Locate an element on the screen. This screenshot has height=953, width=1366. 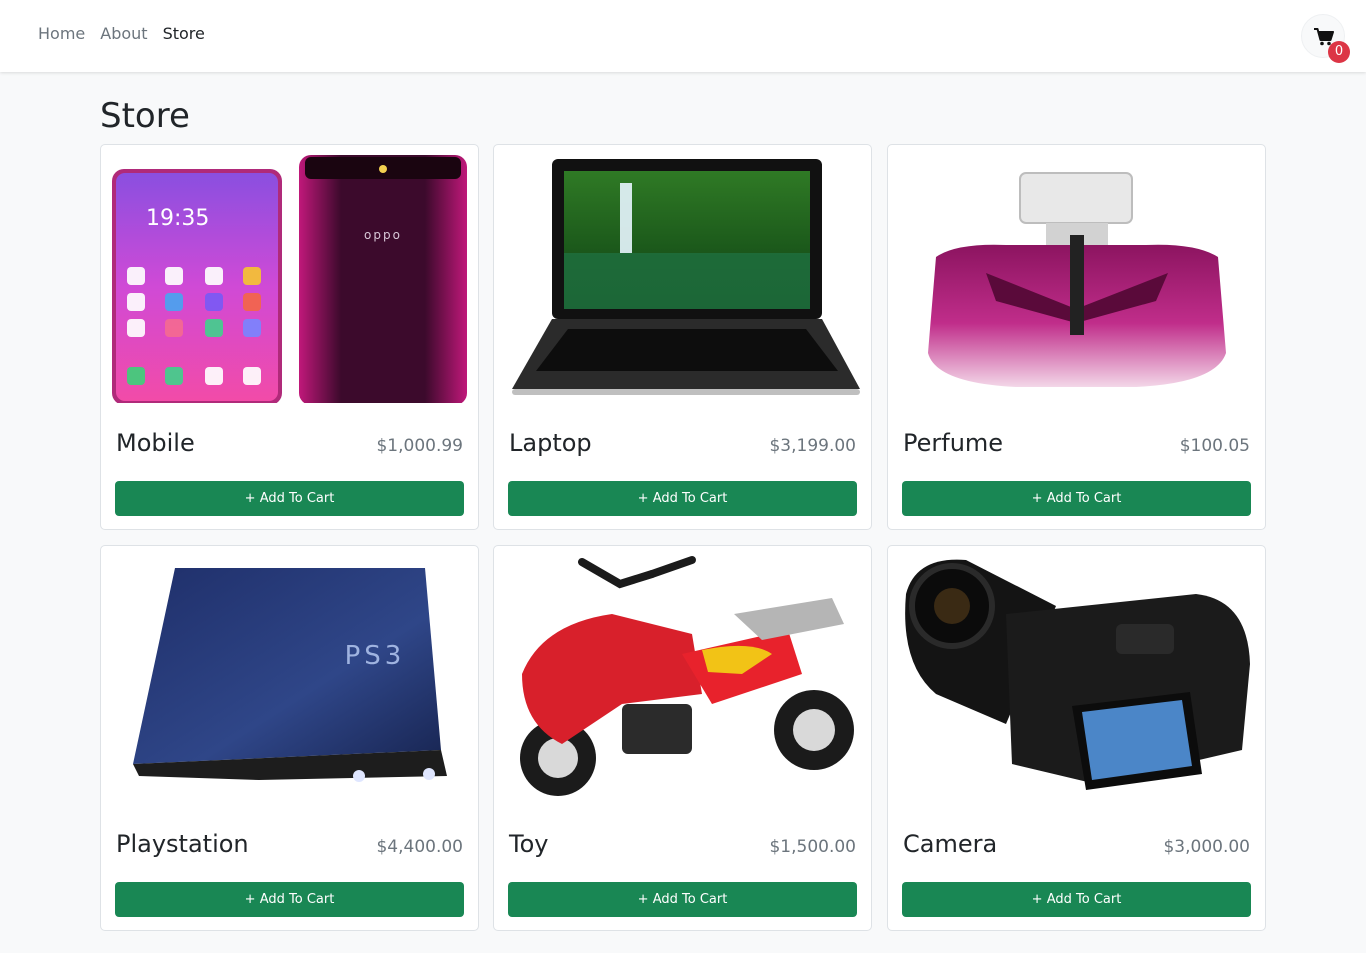
product-price: $100.05 is located at coordinates (1214, 446).